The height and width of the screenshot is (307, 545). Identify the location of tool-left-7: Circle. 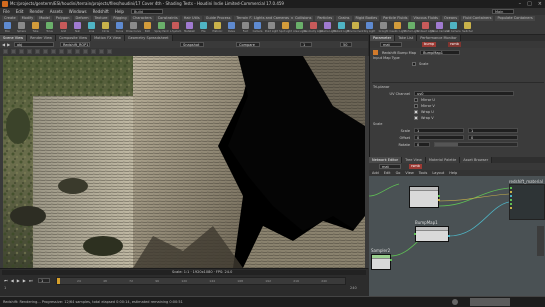
(105, 28).